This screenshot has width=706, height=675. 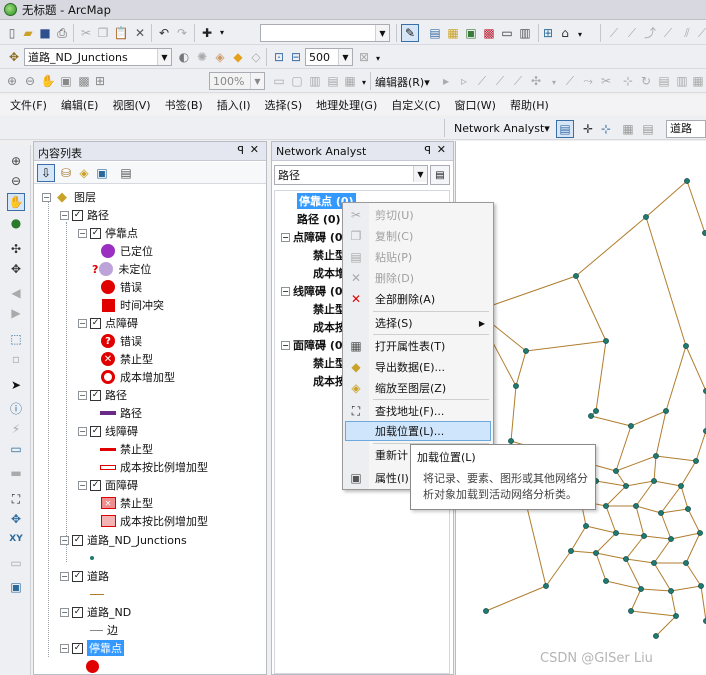 What do you see at coordinates (700, 33) in the screenshot?
I see `draw-tool-icon: ⟋` at bounding box center [700, 33].